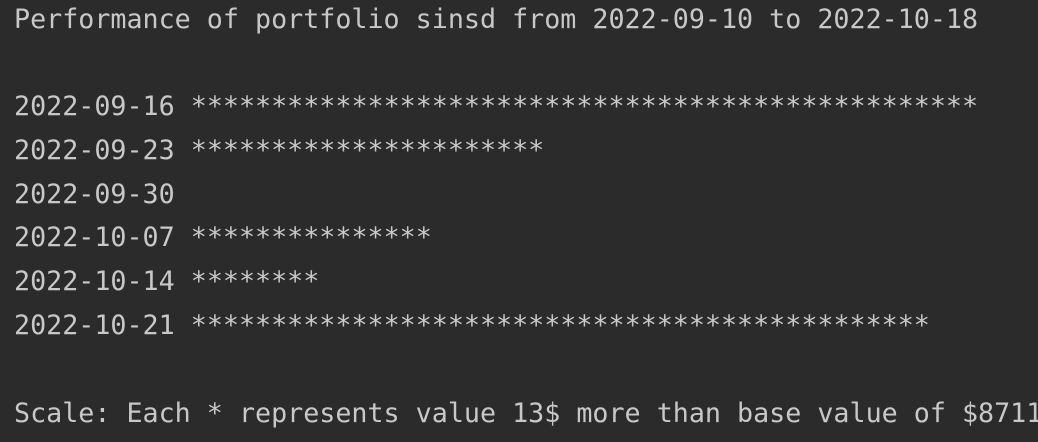  I want to click on chart-row: 2022-09-30, so click(102, 195).